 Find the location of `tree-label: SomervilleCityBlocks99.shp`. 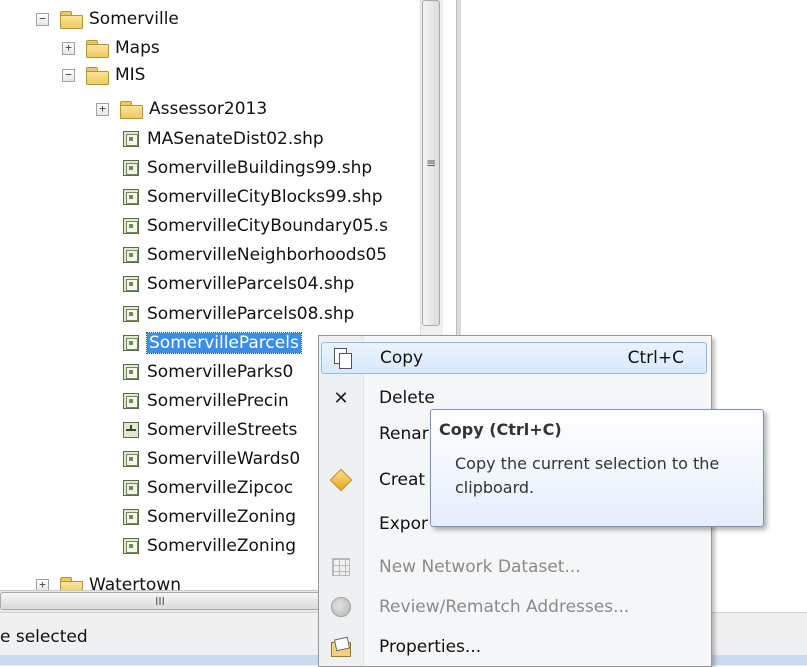

tree-label: SomervilleCityBlocks99.shp is located at coordinates (265, 197).